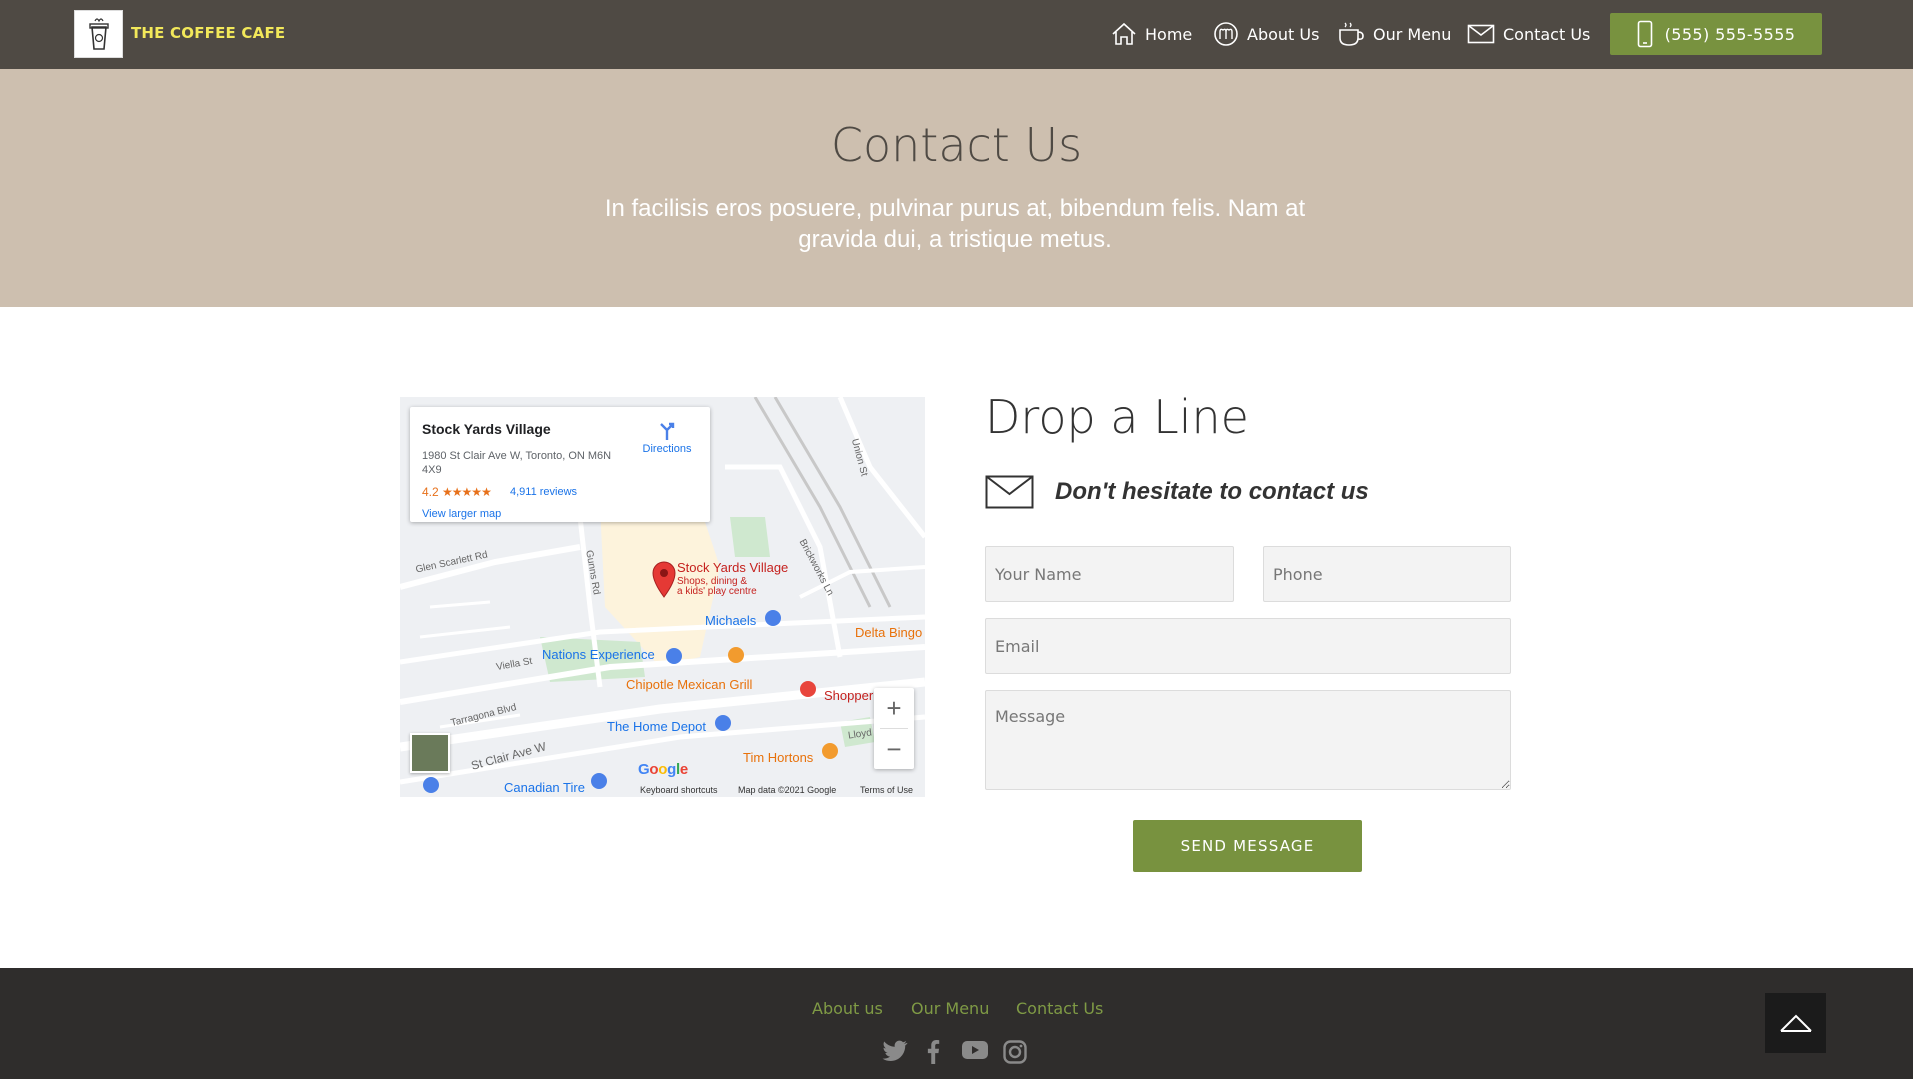 This screenshot has height=1079, width=1913. What do you see at coordinates (1547, 34) in the screenshot?
I see `nav-contact-label: Contact Us` at bounding box center [1547, 34].